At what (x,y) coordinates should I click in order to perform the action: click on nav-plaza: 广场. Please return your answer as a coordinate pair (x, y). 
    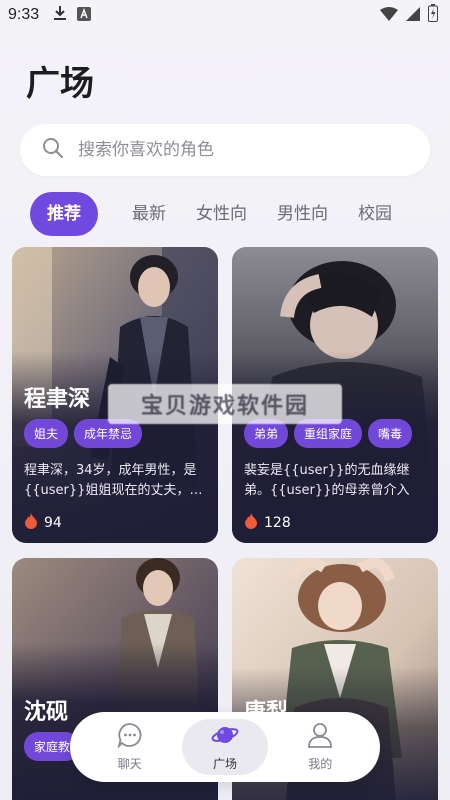
    Looking at the image, I should click on (224, 747).